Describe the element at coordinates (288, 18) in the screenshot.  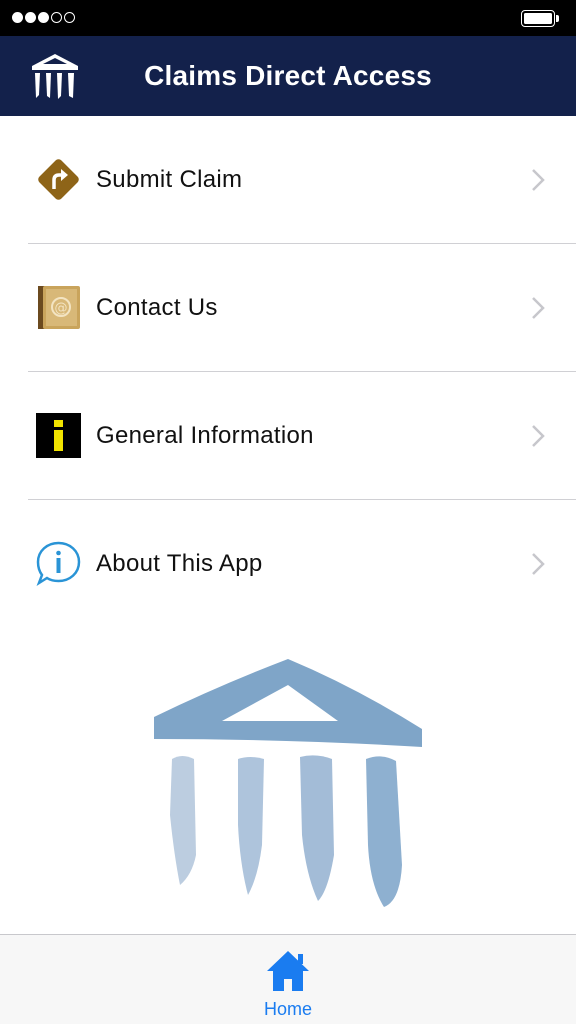
I see `status-bar` at that location.